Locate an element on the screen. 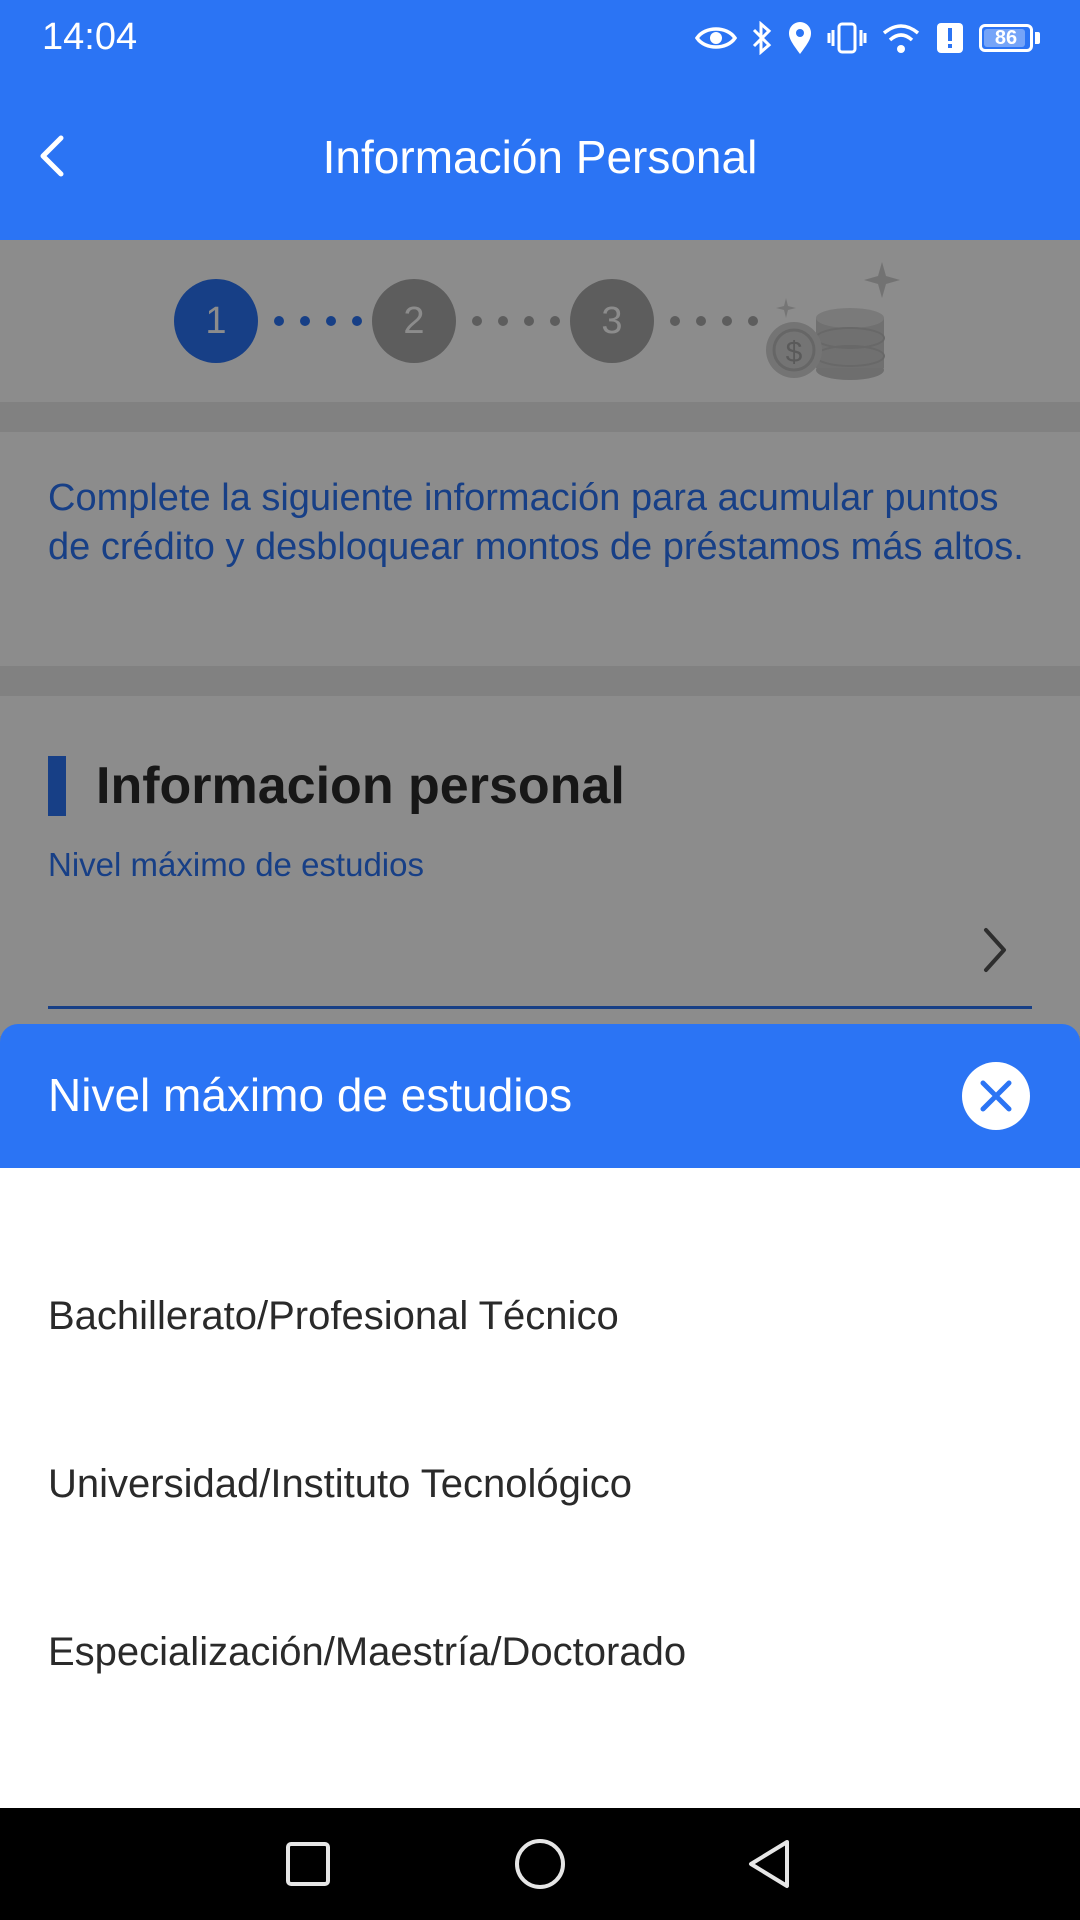 Image resolution: width=1080 pixels, height=1920 pixels. back-icon is located at coordinates (769, 1864).